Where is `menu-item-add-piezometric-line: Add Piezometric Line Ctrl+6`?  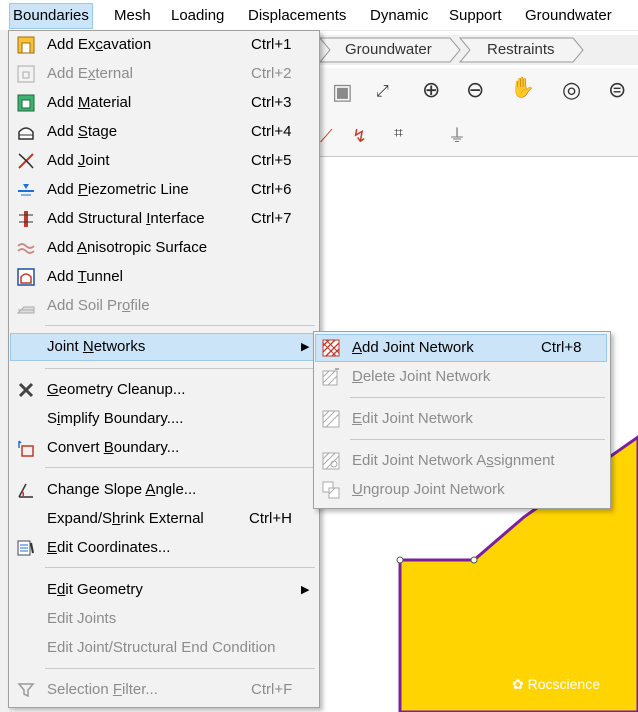 menu-item-add-piezometric-line: Add Piezometric Line Ctrl+6 is located at coordinates (164, 190).